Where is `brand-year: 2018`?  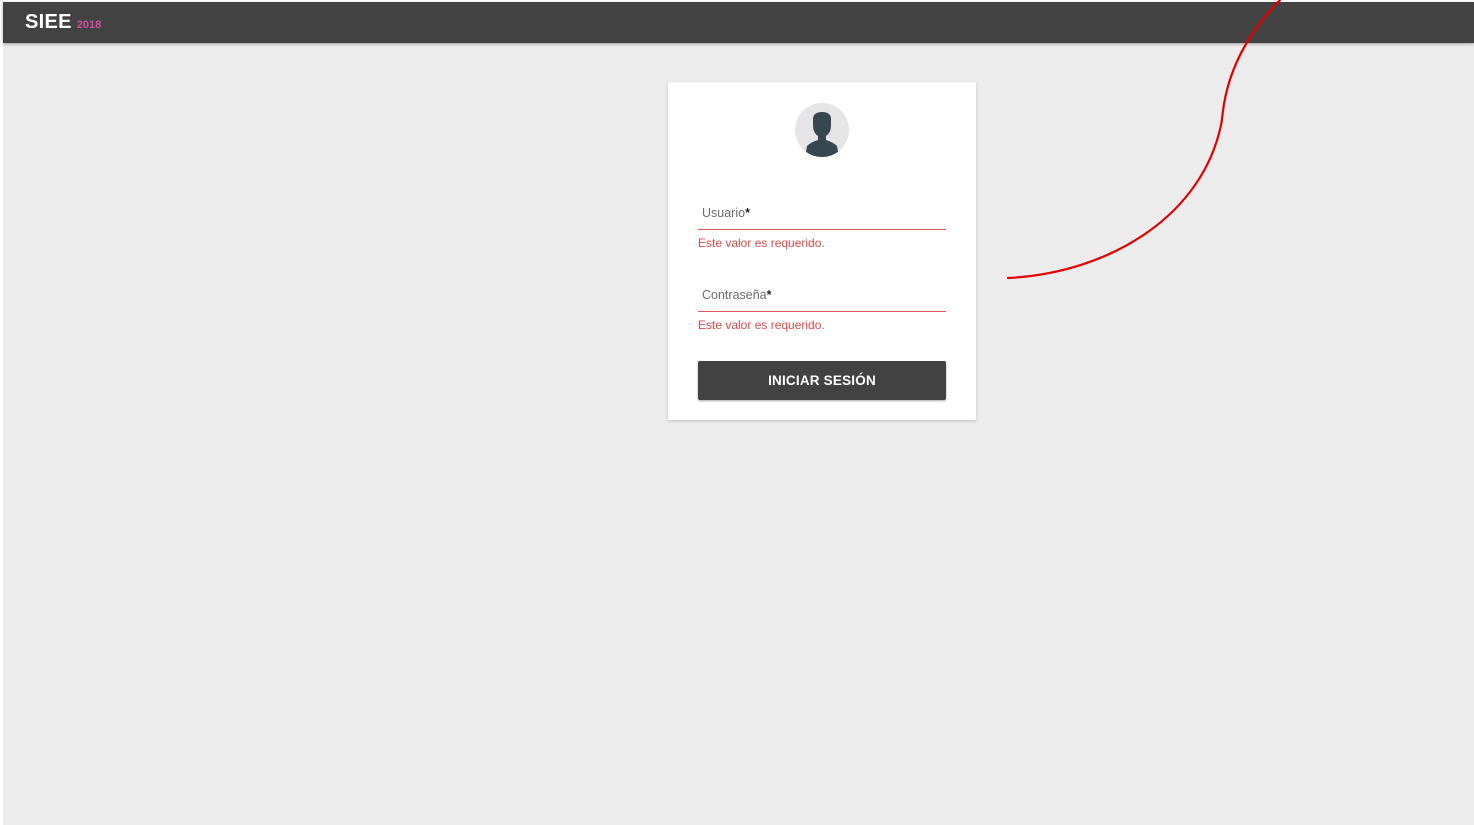 brand-year: 2018 is located at coordinates (89, 25).